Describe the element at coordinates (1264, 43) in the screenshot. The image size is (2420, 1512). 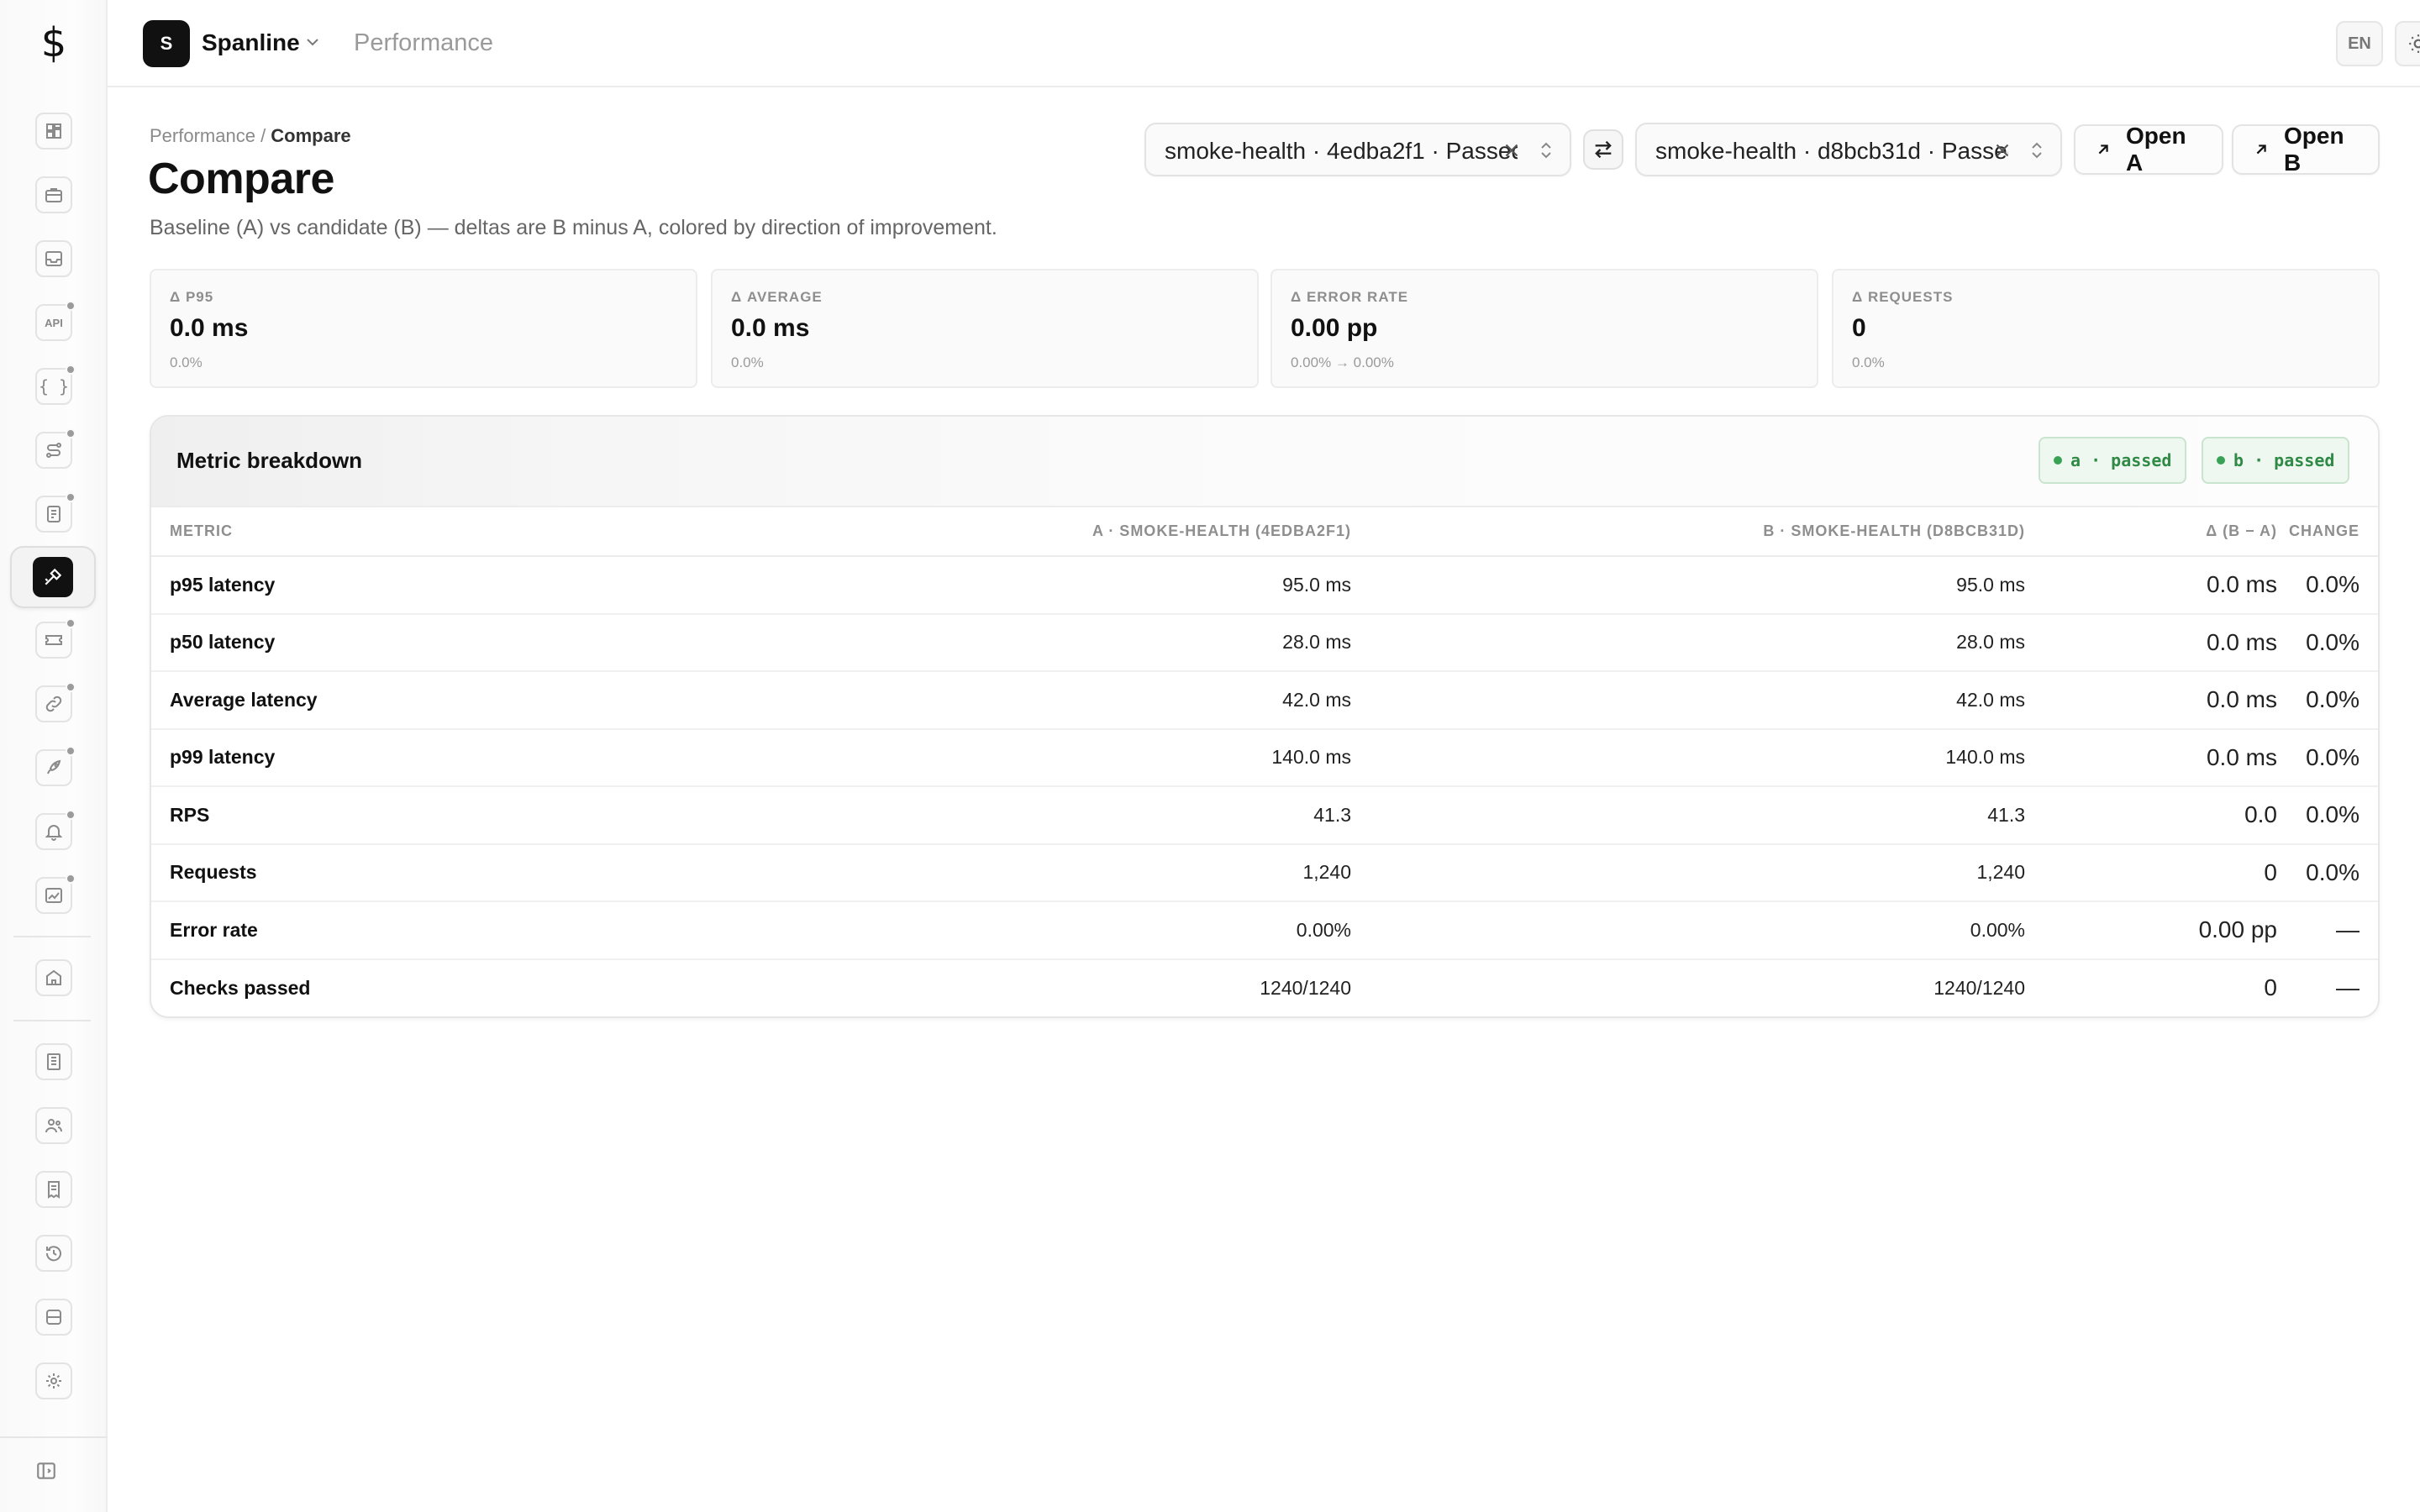
I see `topbar: S Spanline Performance EN D` at that location.